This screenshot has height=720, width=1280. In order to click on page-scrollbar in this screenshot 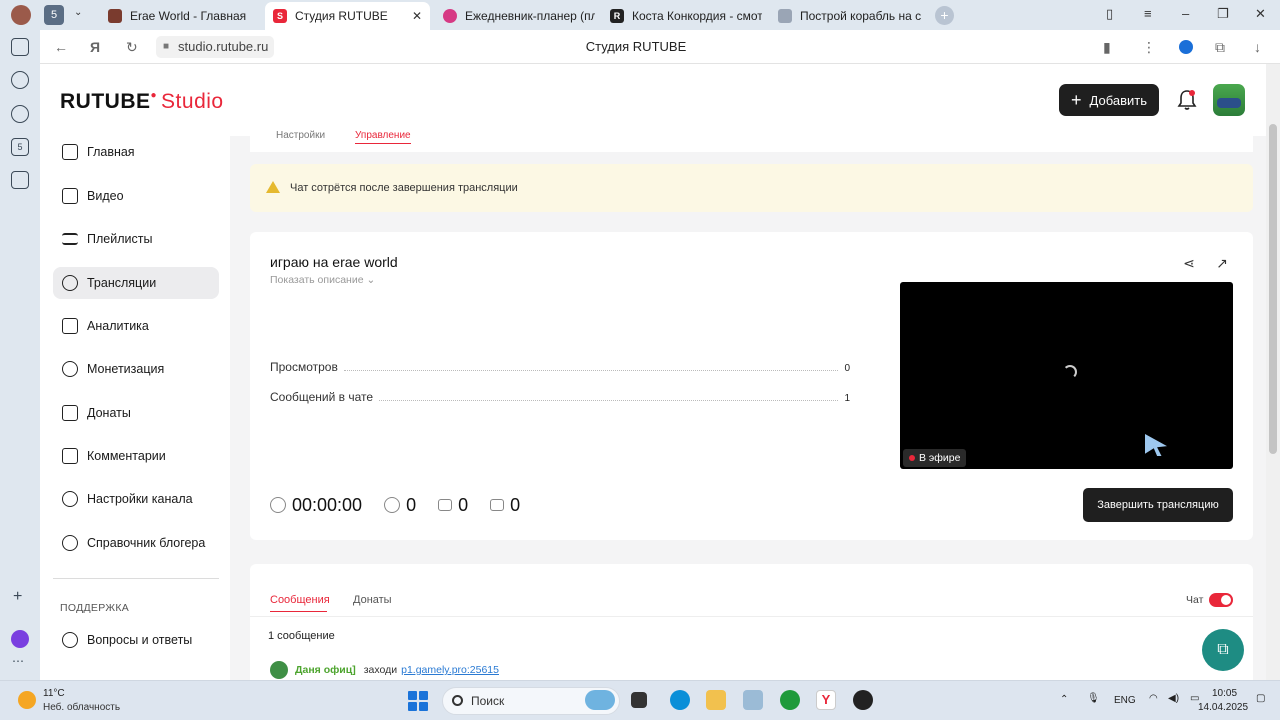, I will do `click(1273, 372)`.